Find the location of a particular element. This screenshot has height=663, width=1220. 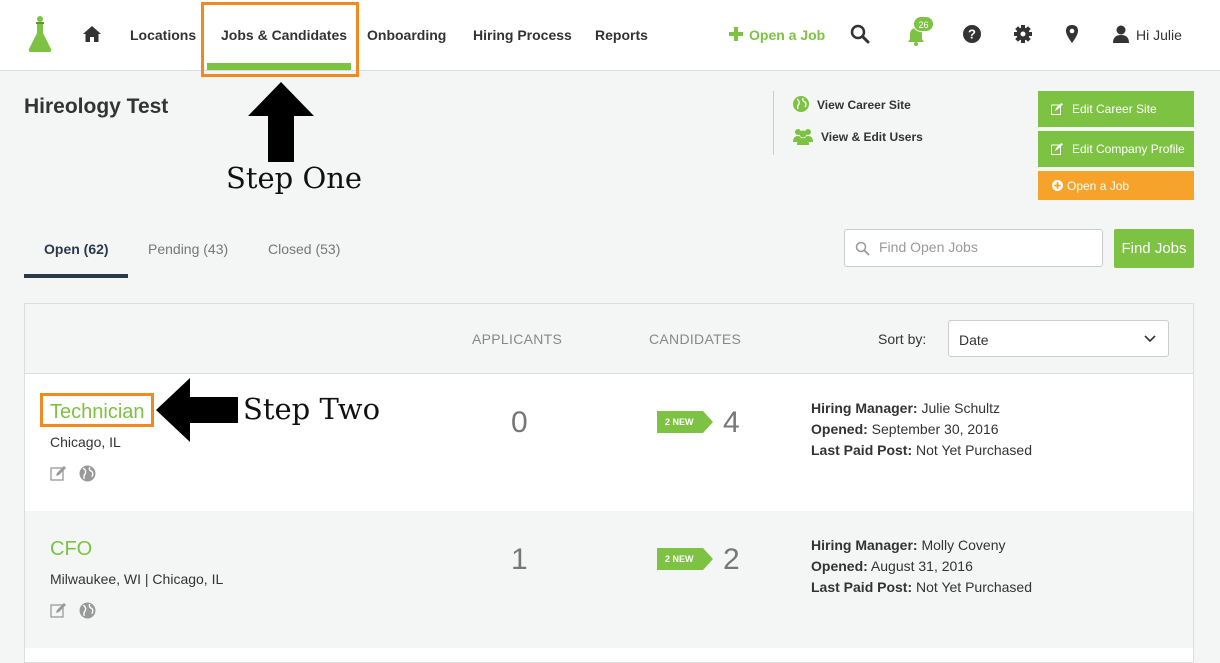

gear-icon is located at coordinates (1023, 34).